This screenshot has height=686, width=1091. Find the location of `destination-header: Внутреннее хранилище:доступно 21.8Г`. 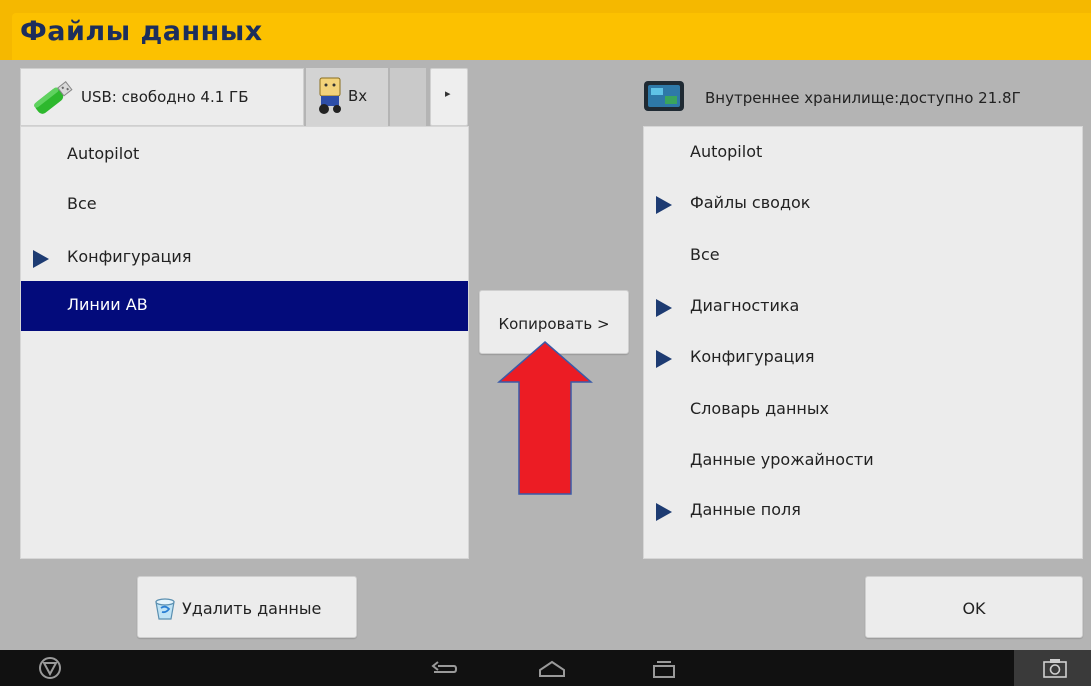

destination-header: Внутреннее хранилище:доступно 21.8Г is located at coordinates (867, 97).